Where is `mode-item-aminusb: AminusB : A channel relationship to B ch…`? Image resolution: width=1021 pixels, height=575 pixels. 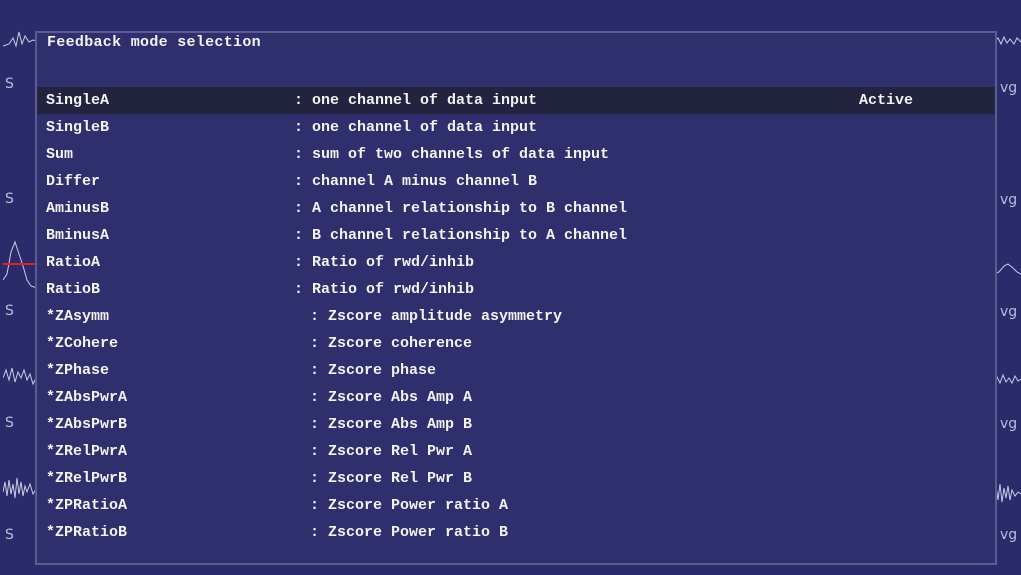 mode-item-aminusb: AminusB : A channel relationship to B ch… is located at coordinates (516, 208).